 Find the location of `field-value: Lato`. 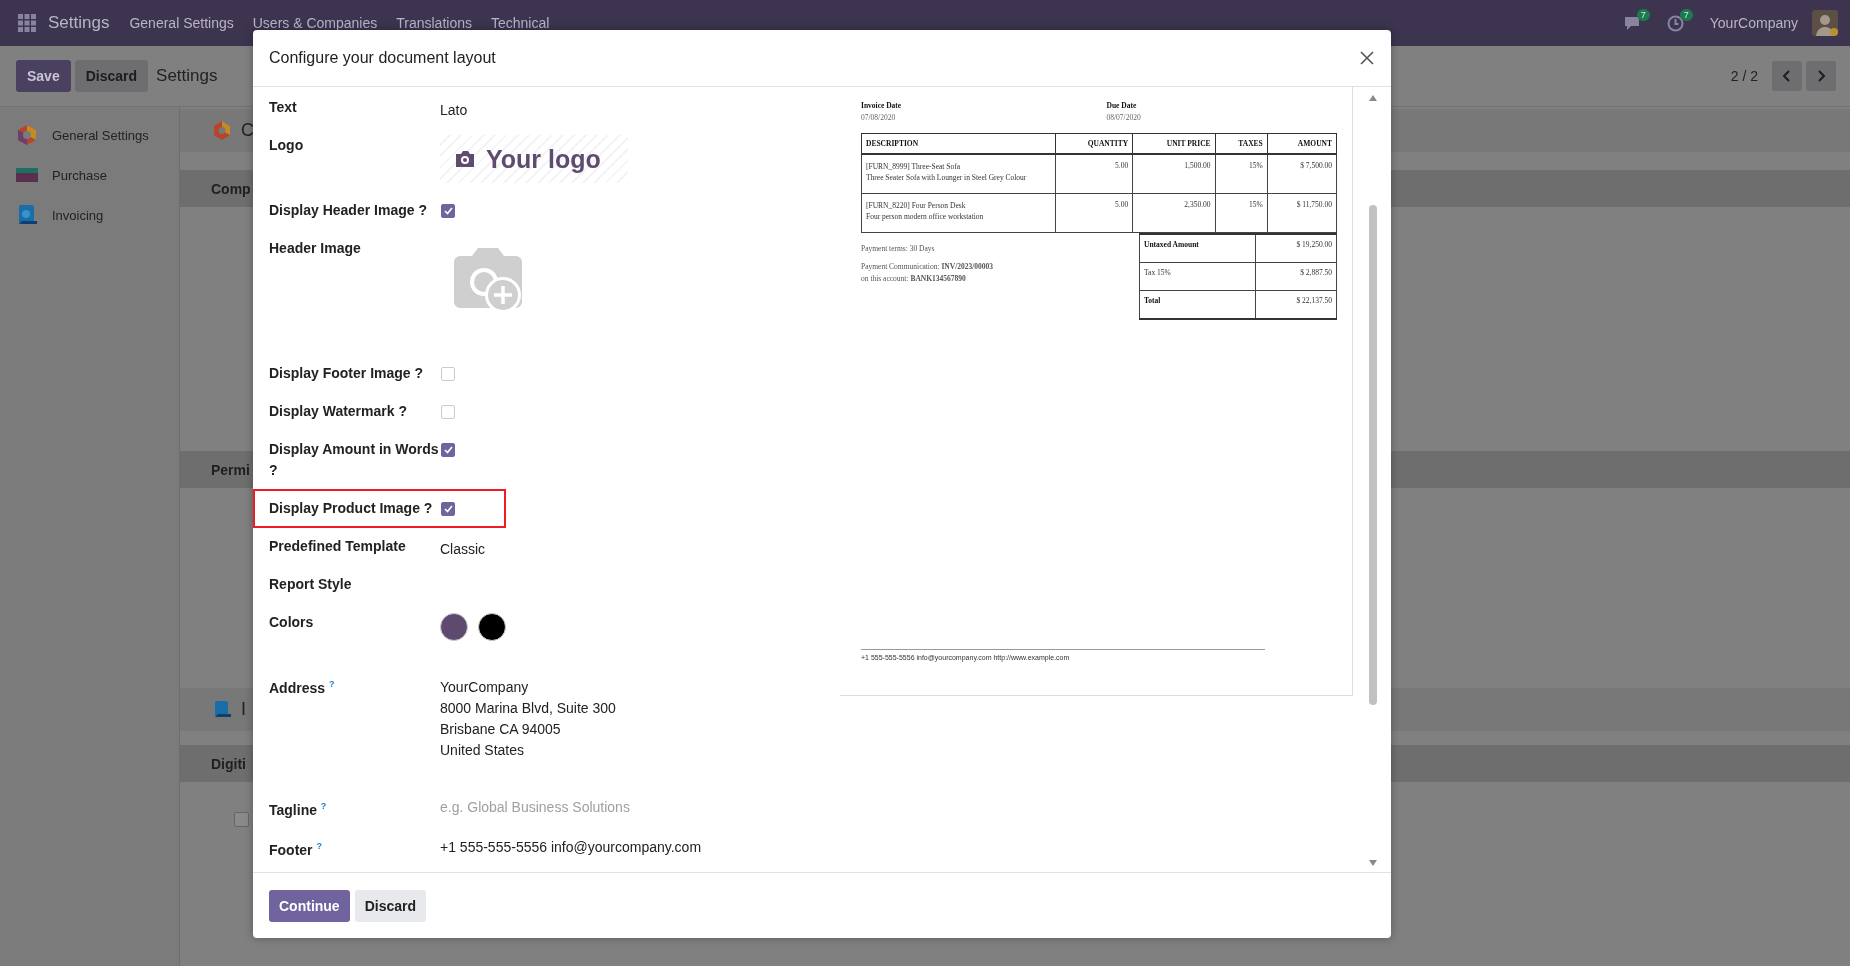

field-value: Lato is located at coordinates (454, 110).